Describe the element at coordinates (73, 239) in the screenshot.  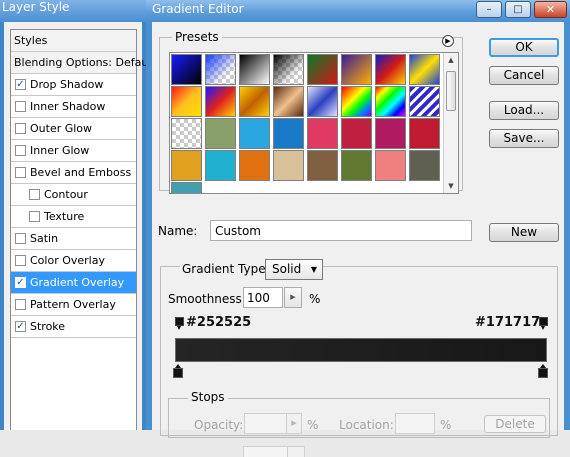
I see `style-item-satin: Satin` at that location.